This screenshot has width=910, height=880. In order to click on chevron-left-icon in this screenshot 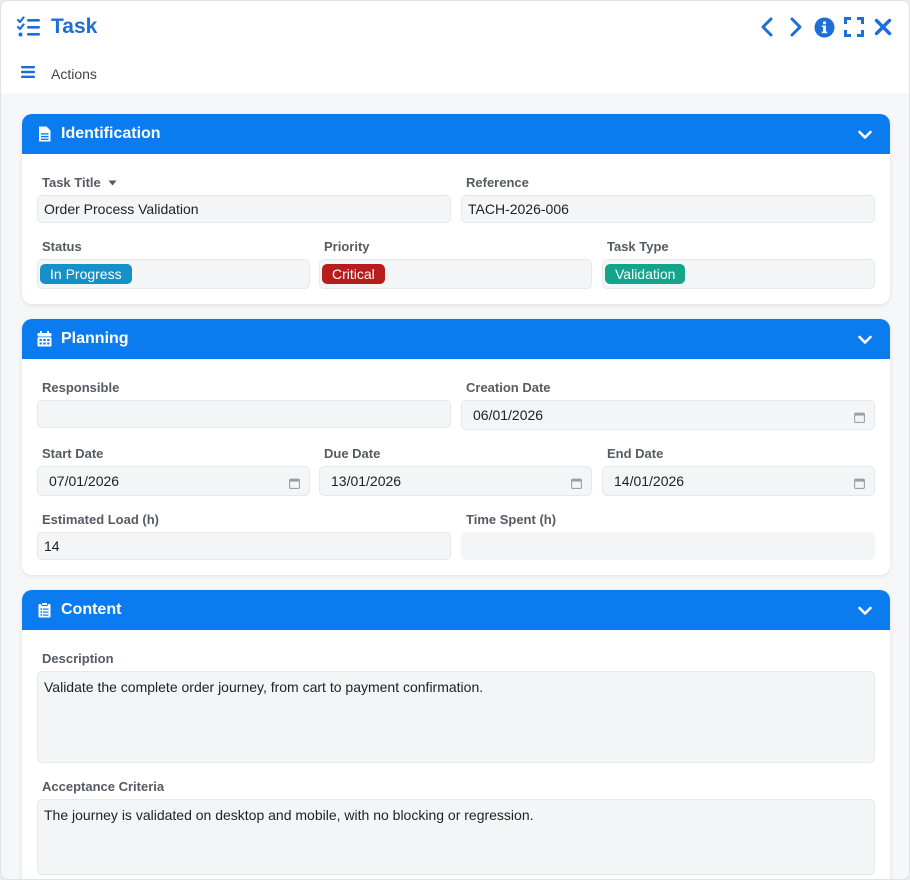, I will do `click(766, 27)`.